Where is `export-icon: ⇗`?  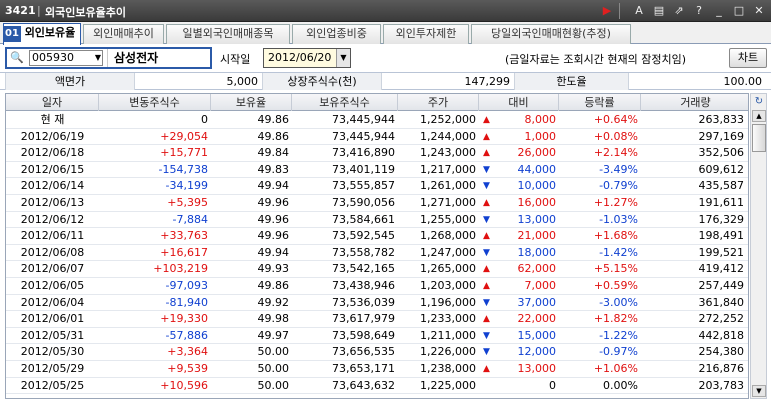
export-icon: ⇗ is located at coordinates (679, 11).